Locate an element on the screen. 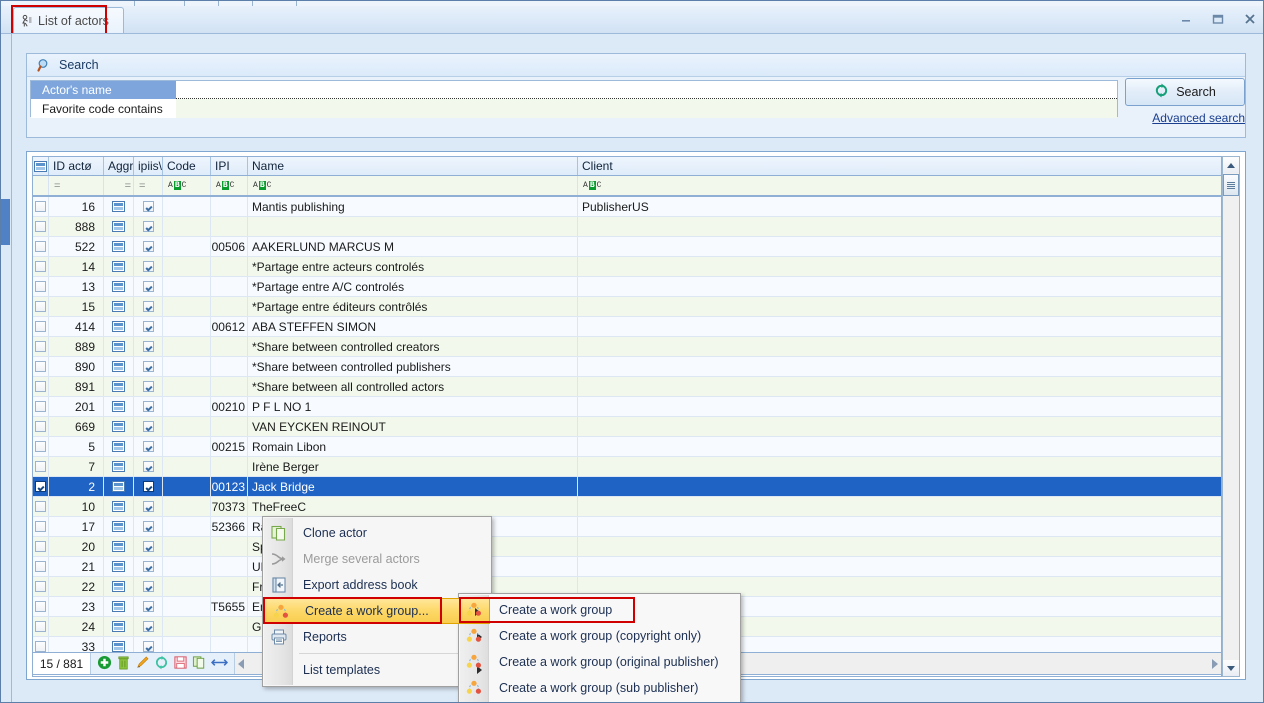 Image resolution: width=1264 pixels, height=703 pixels. minimize-button is located at coordinates (1186, 19).